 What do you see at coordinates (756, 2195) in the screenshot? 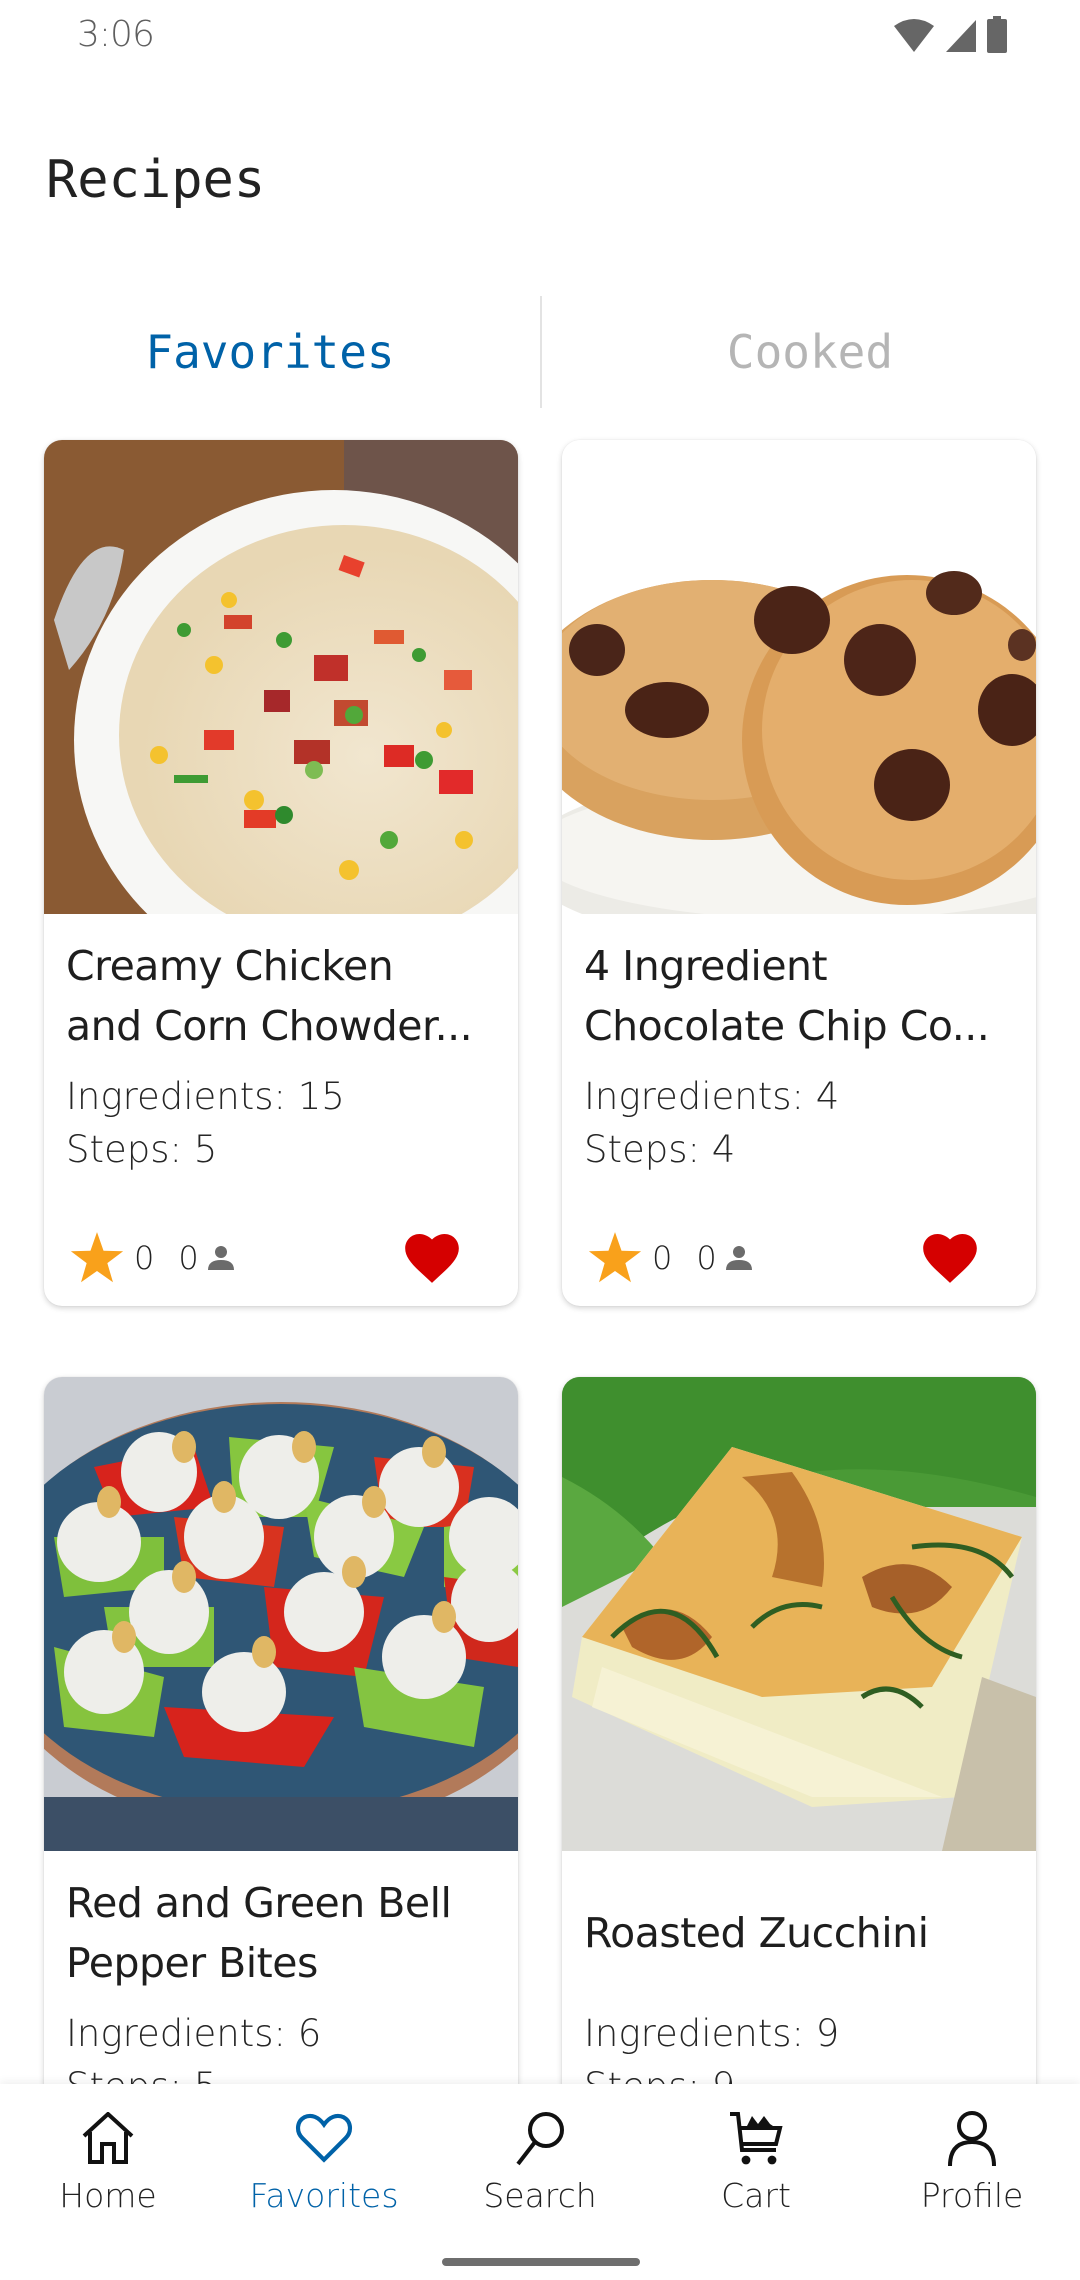
I see `nav-cart-label: Cart` at bounding box center [756, 2195].